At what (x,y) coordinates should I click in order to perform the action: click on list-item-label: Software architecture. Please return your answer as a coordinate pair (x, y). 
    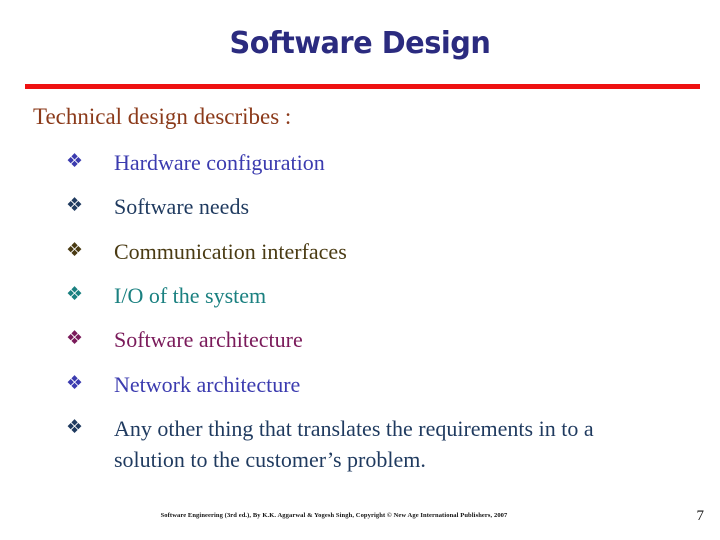
    Looking at the image, I should click on (208, 340).